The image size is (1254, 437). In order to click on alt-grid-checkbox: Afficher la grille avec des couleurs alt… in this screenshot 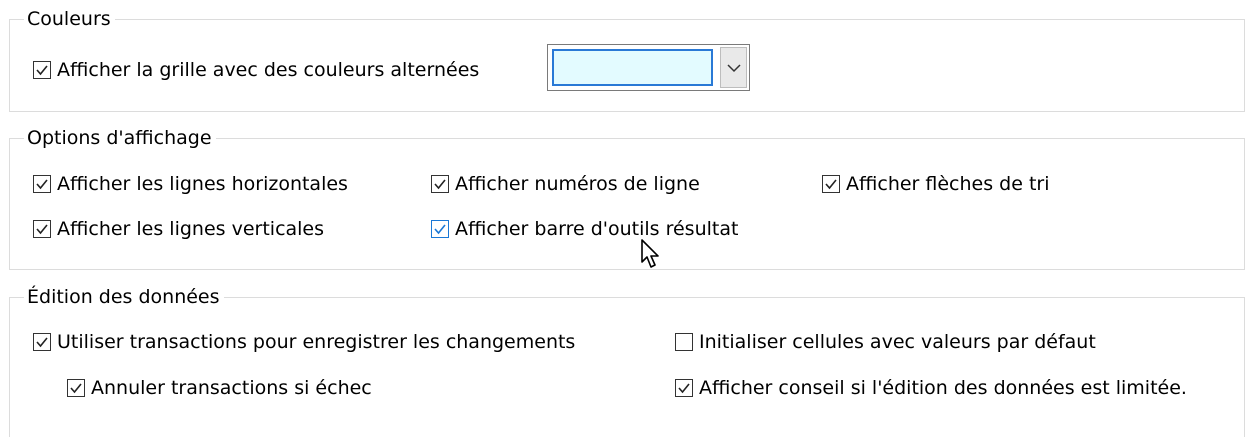, I will do `click(256, 70)`.